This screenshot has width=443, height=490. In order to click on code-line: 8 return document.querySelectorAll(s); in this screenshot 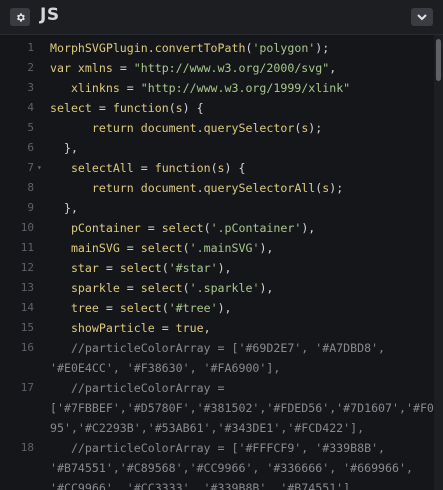, I will do `click(217, 188)`.